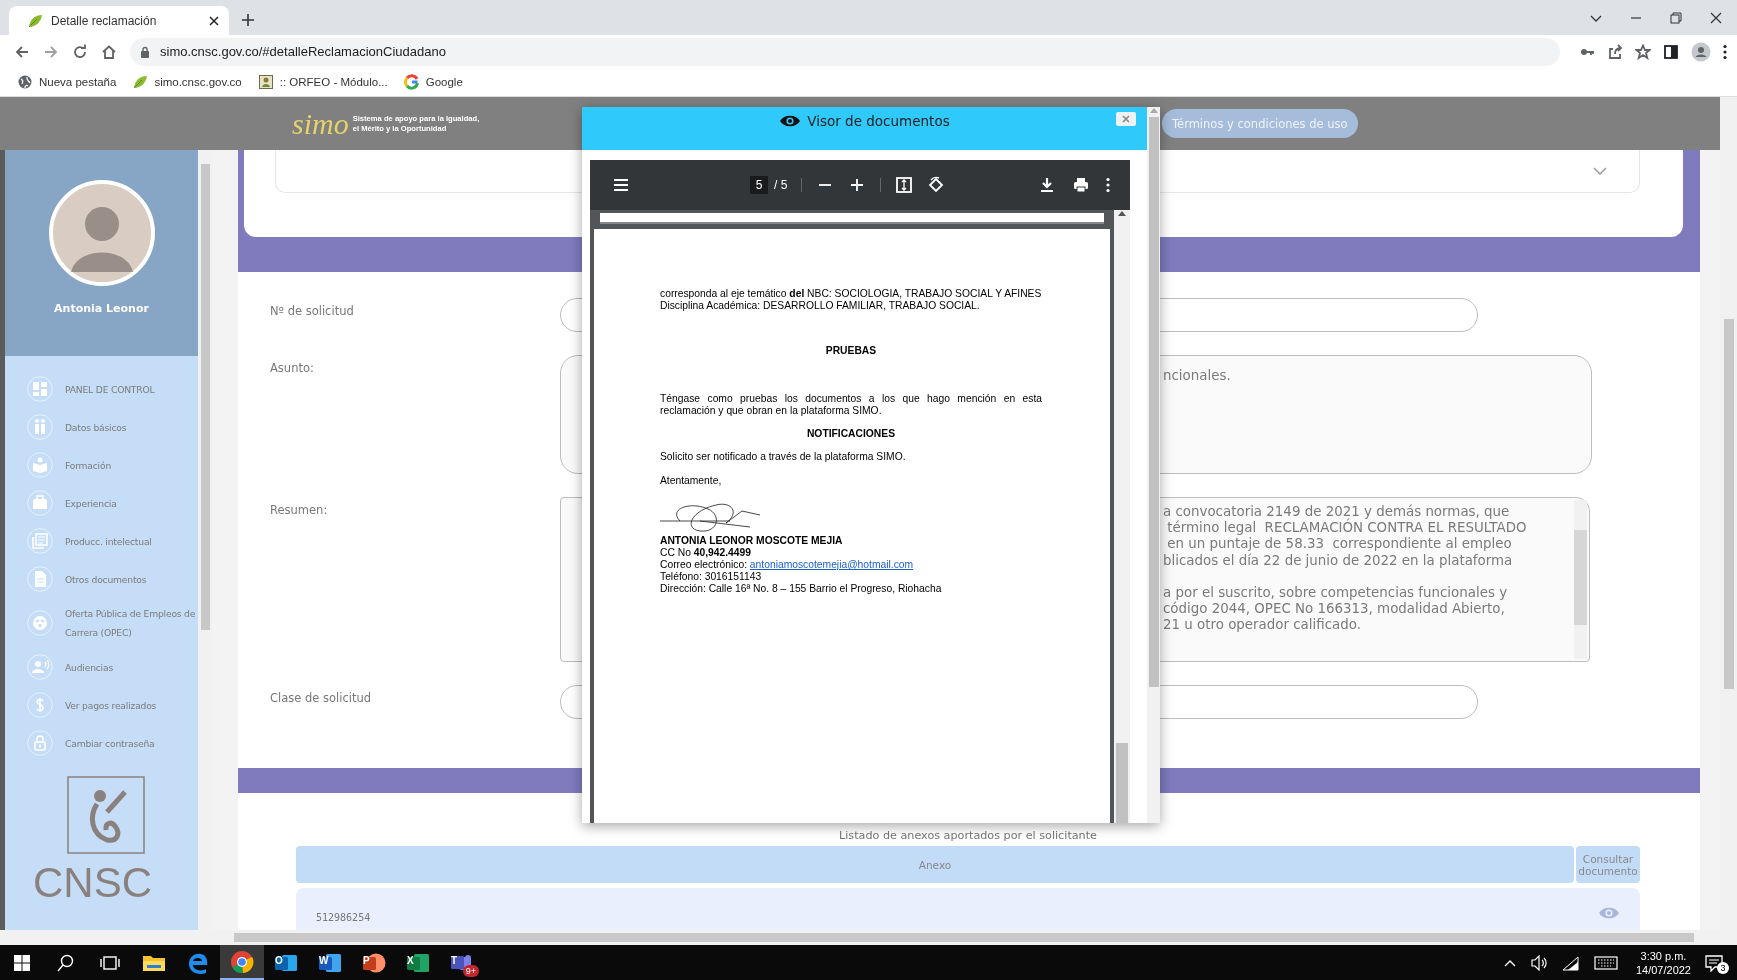 The image size is (1737, 980). What do you see at coordinates (418, 962) in the screenshot?
I see `taskbar-app-button: X` at bounding box center [418, 962].